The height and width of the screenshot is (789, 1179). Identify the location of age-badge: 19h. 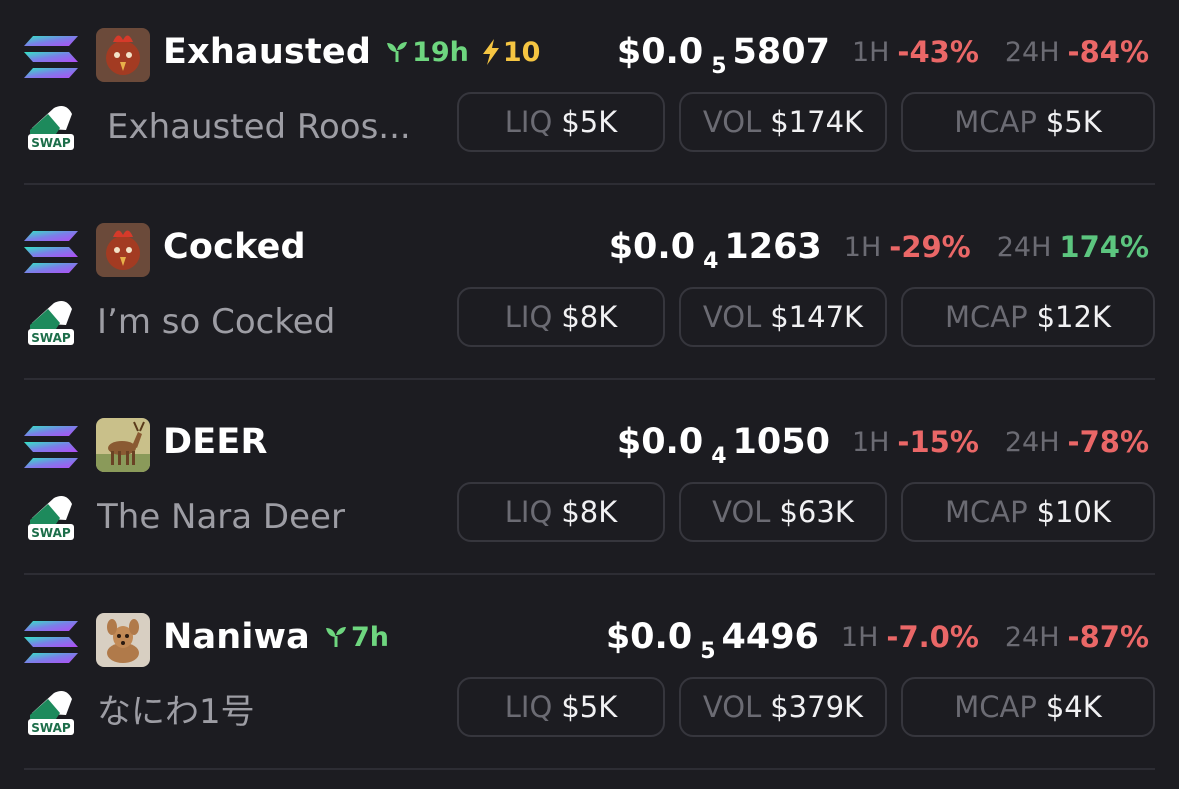
(427, 52).